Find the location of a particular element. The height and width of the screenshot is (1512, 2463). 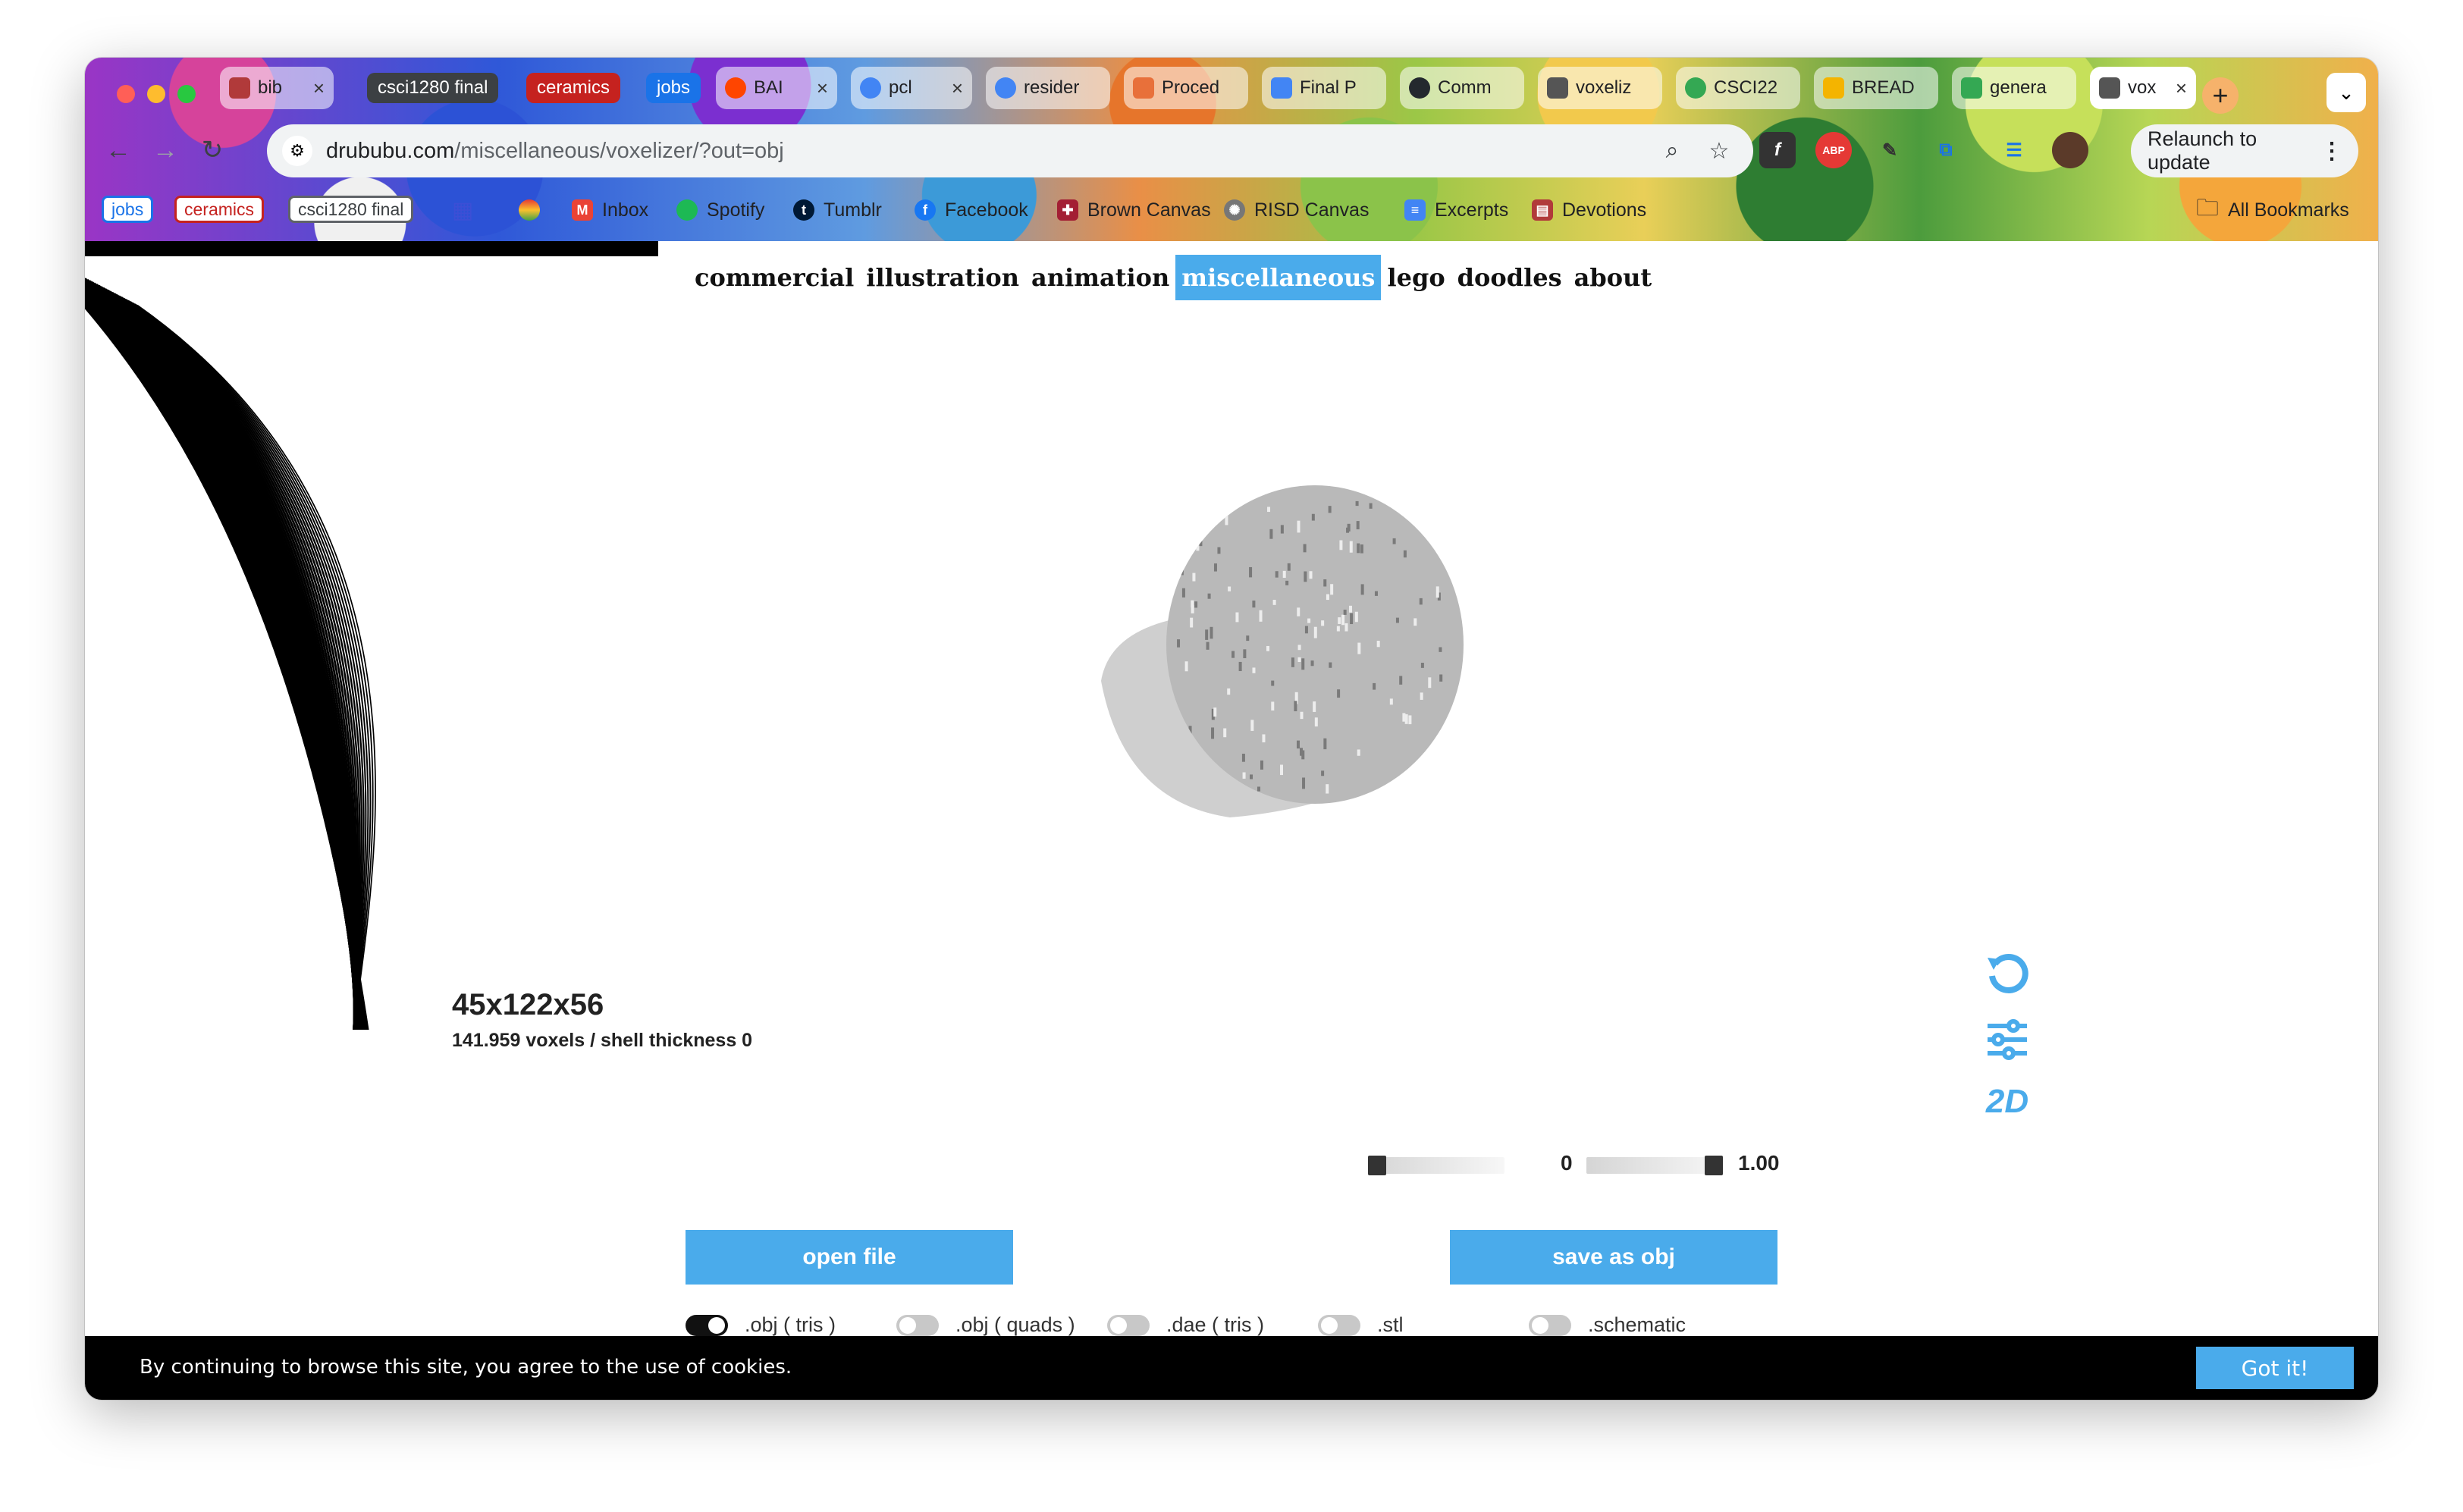

tab-resider: resider is located at coordinates (1048, 88).